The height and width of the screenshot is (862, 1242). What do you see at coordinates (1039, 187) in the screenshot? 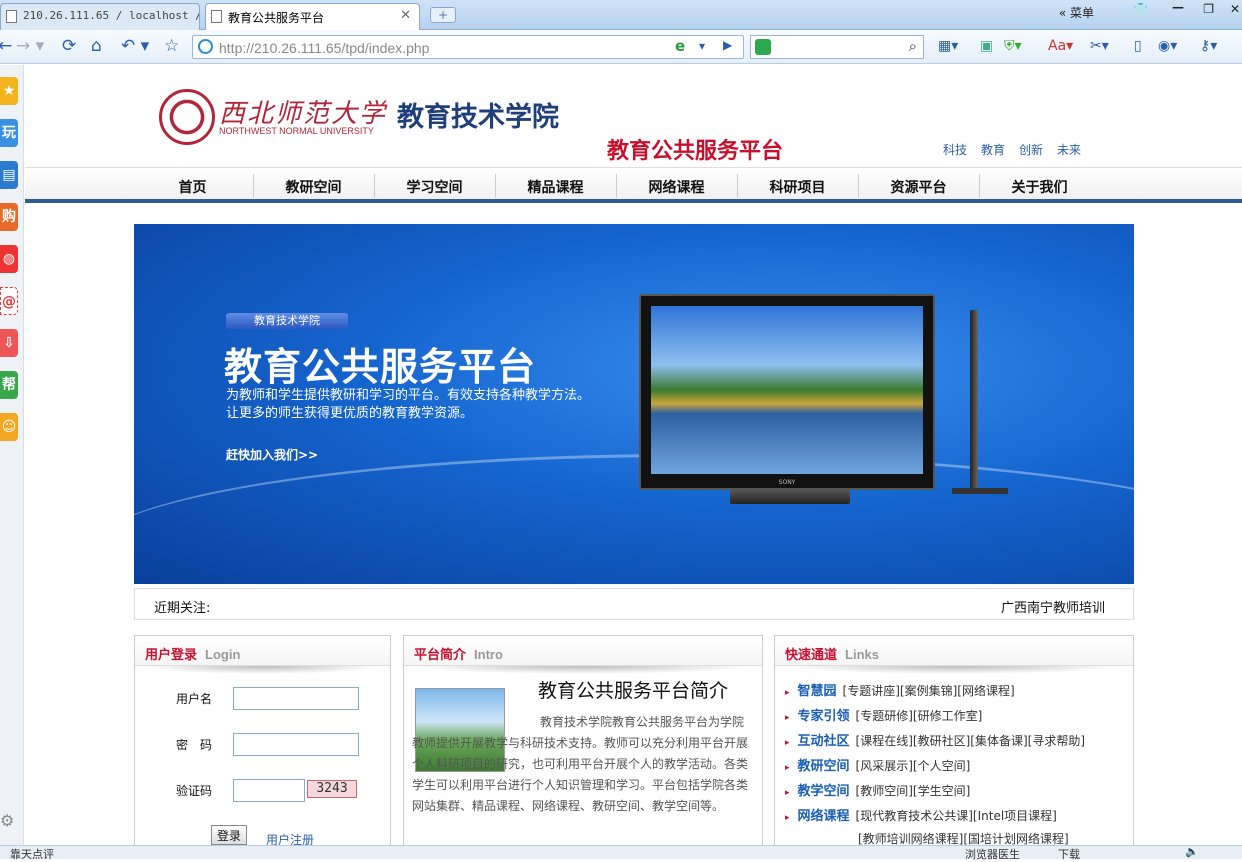
I see `nav-item: 关于我们` at bounding box center [1039, 187].